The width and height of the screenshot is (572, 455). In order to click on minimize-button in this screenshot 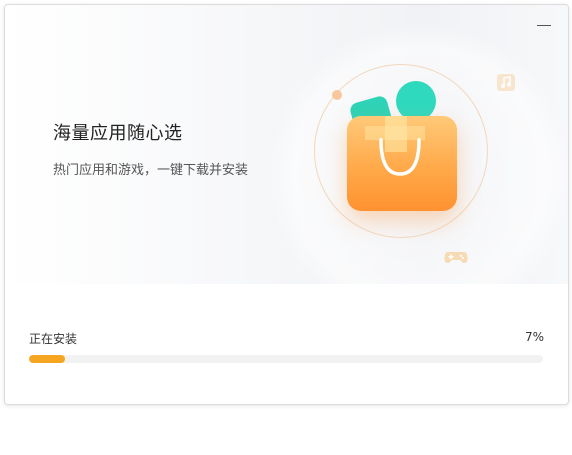, I will do `click(544, 25)`.